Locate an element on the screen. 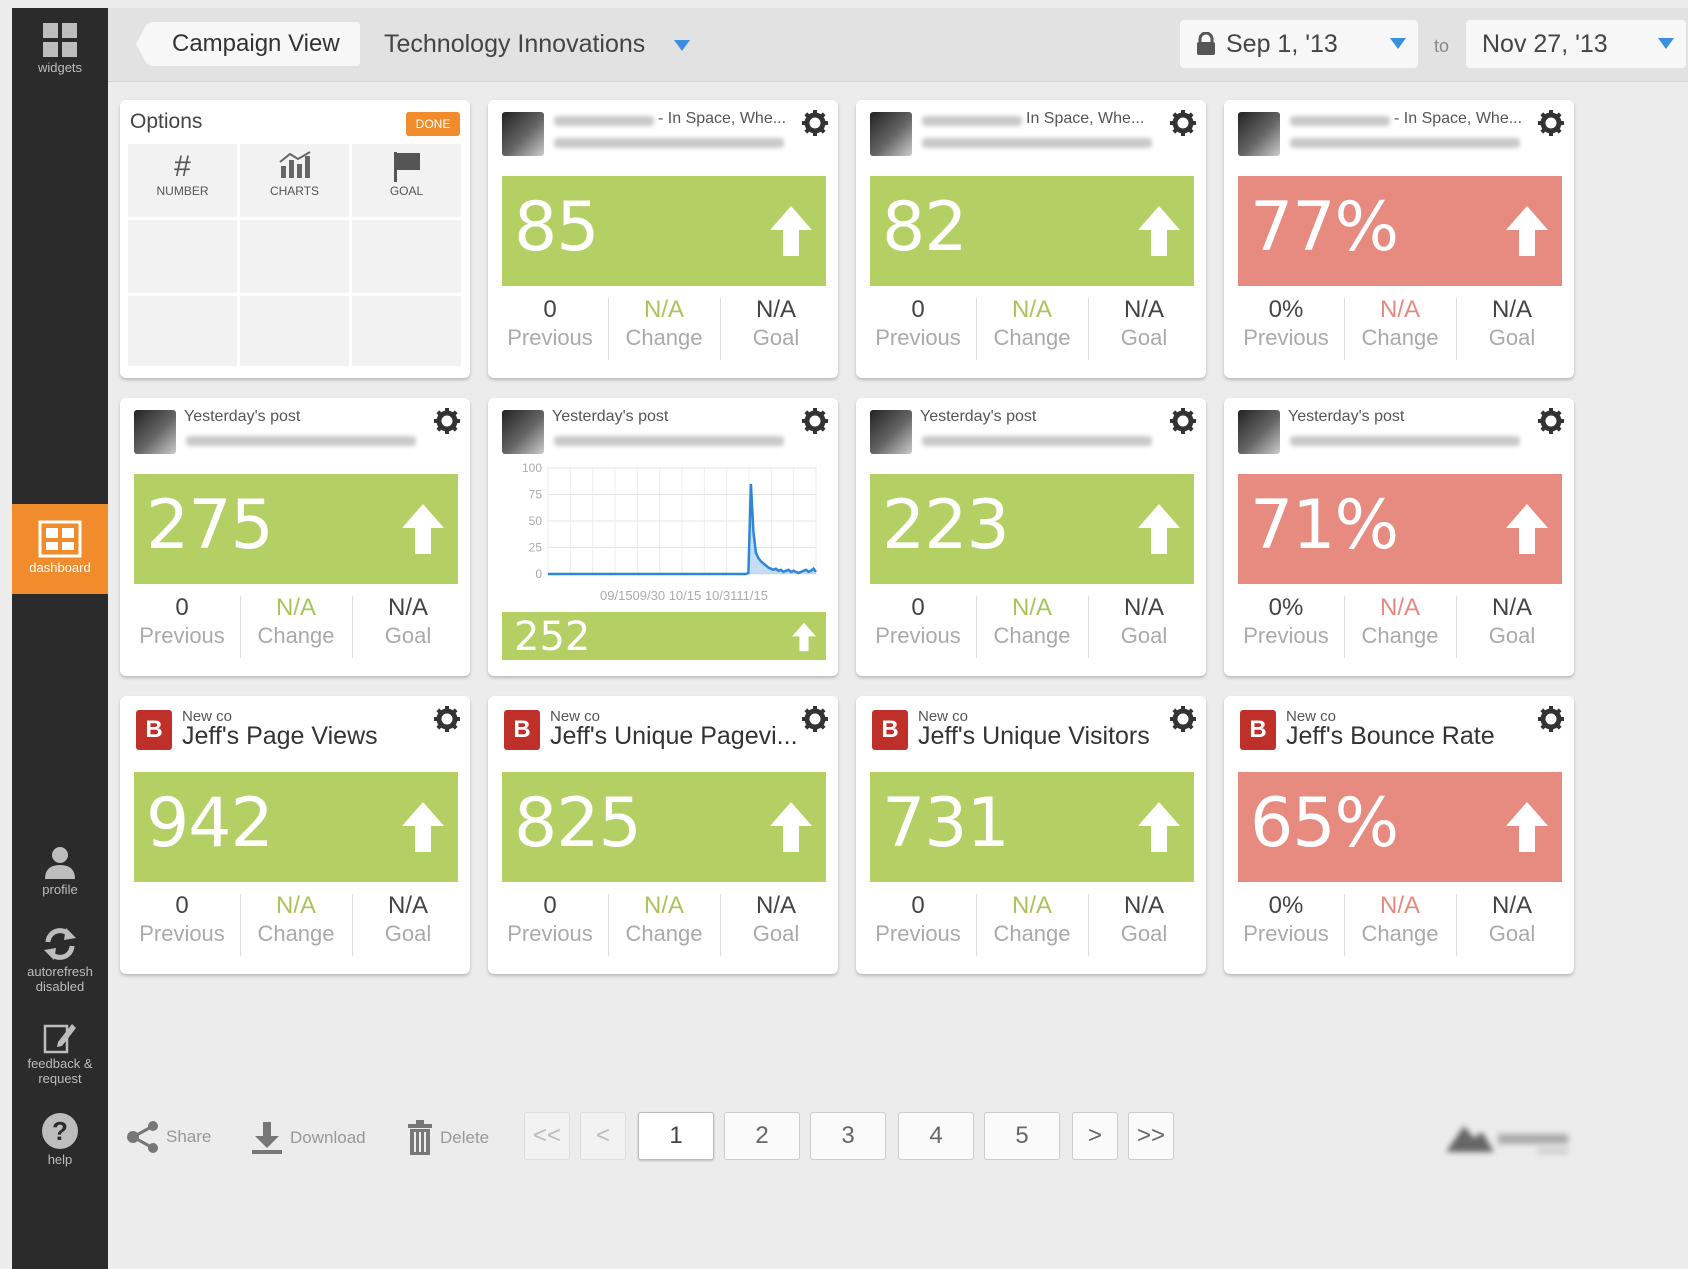 The height and width of the screenshot is (1269, 1688). sidebar-item-help: ? help is located at coordinates (60, 1139).